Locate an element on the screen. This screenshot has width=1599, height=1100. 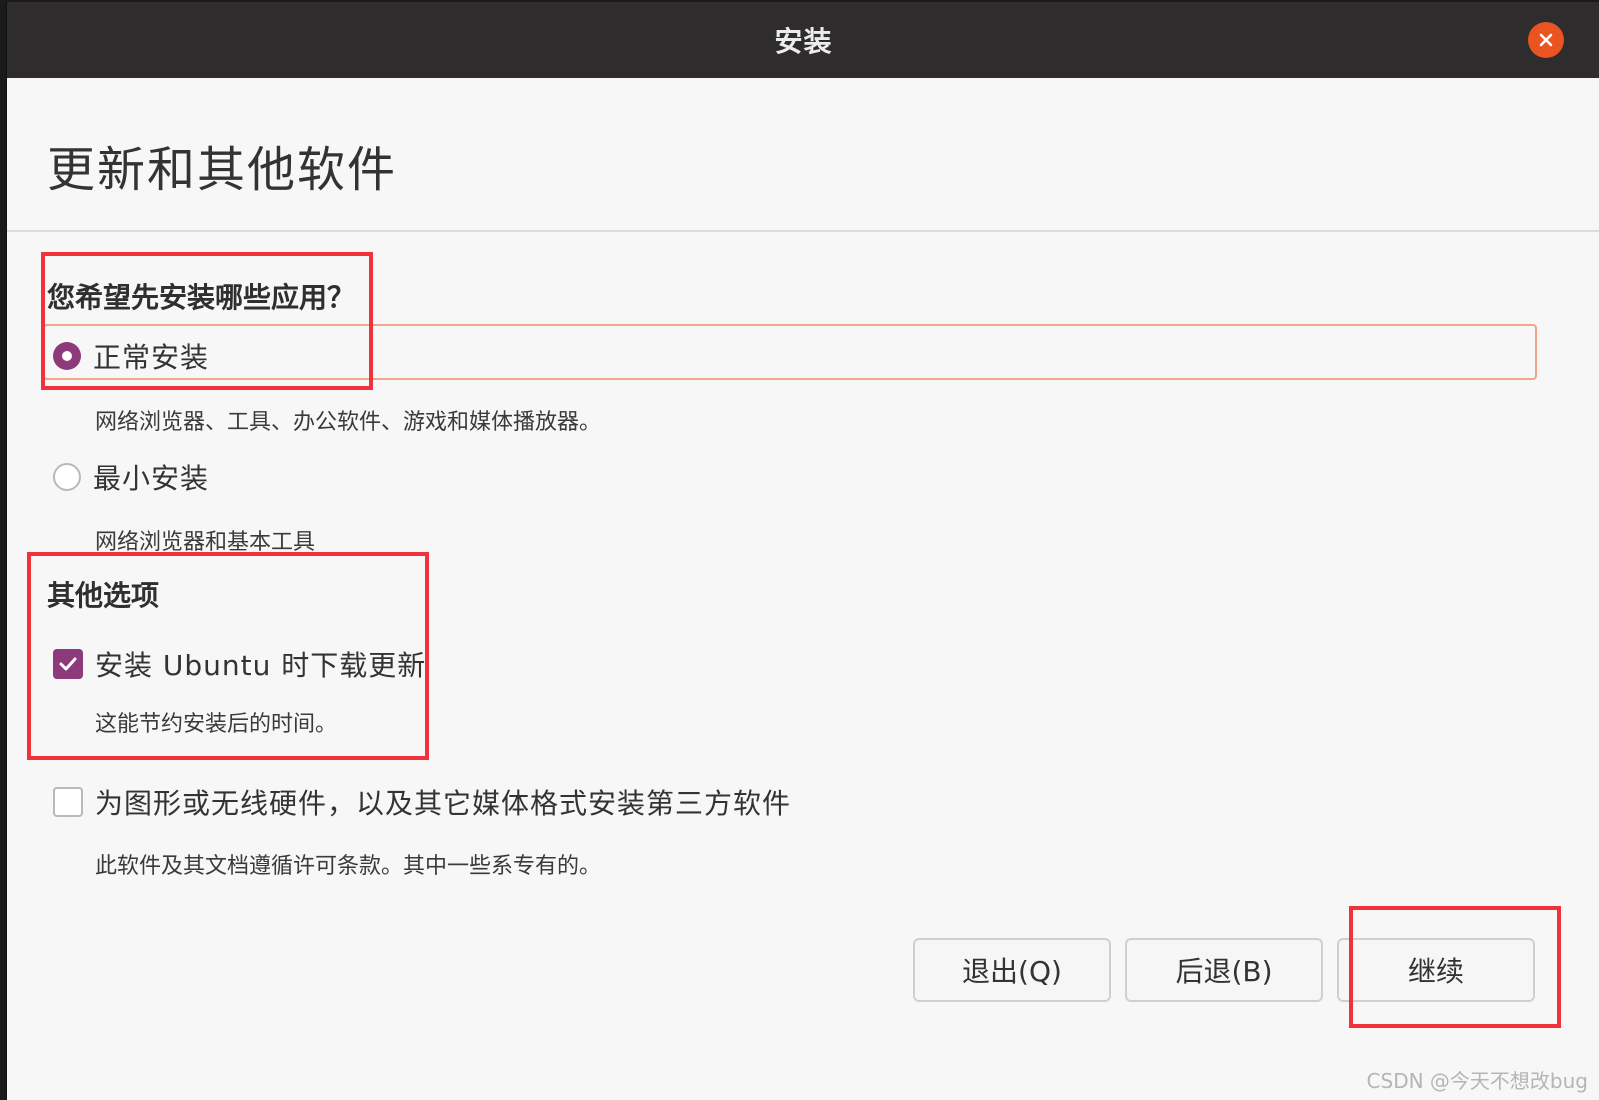
normal-install-description: 网络浏览器、工具、办公软件、游戏和媒体播放器。 is located at coordinates (348, 422).